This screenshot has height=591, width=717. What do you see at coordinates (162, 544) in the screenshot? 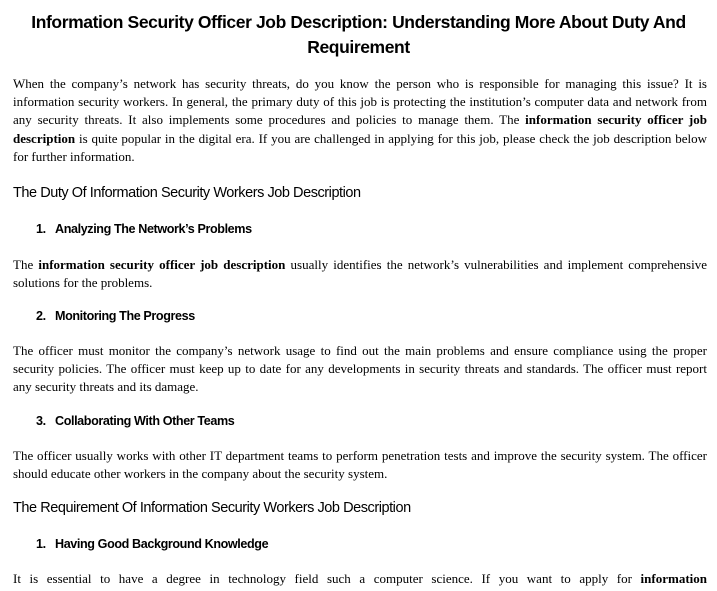
I see `list-title: Having Good Background Knowledge` at bounding box center [162, 544].